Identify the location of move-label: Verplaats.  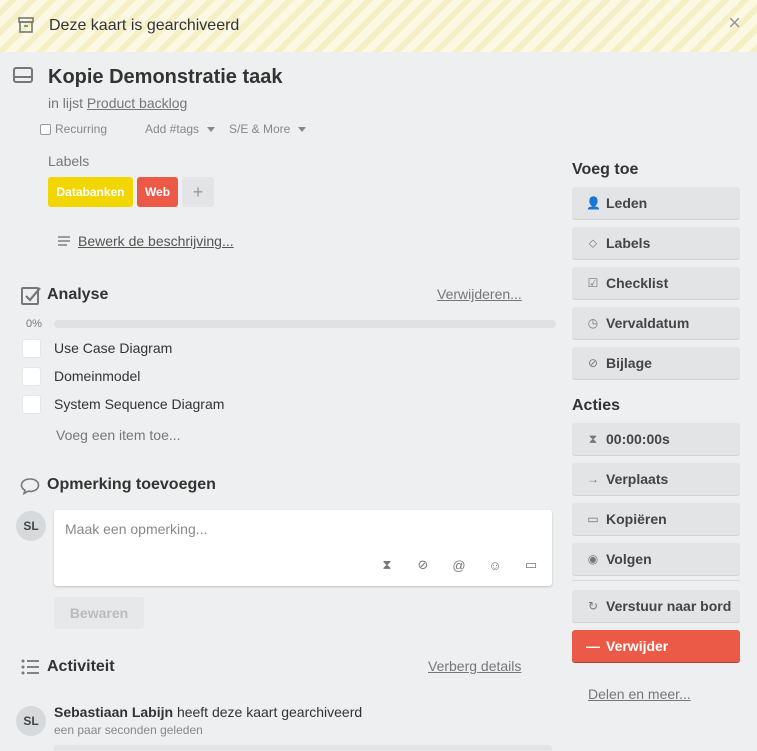
(637, 479).